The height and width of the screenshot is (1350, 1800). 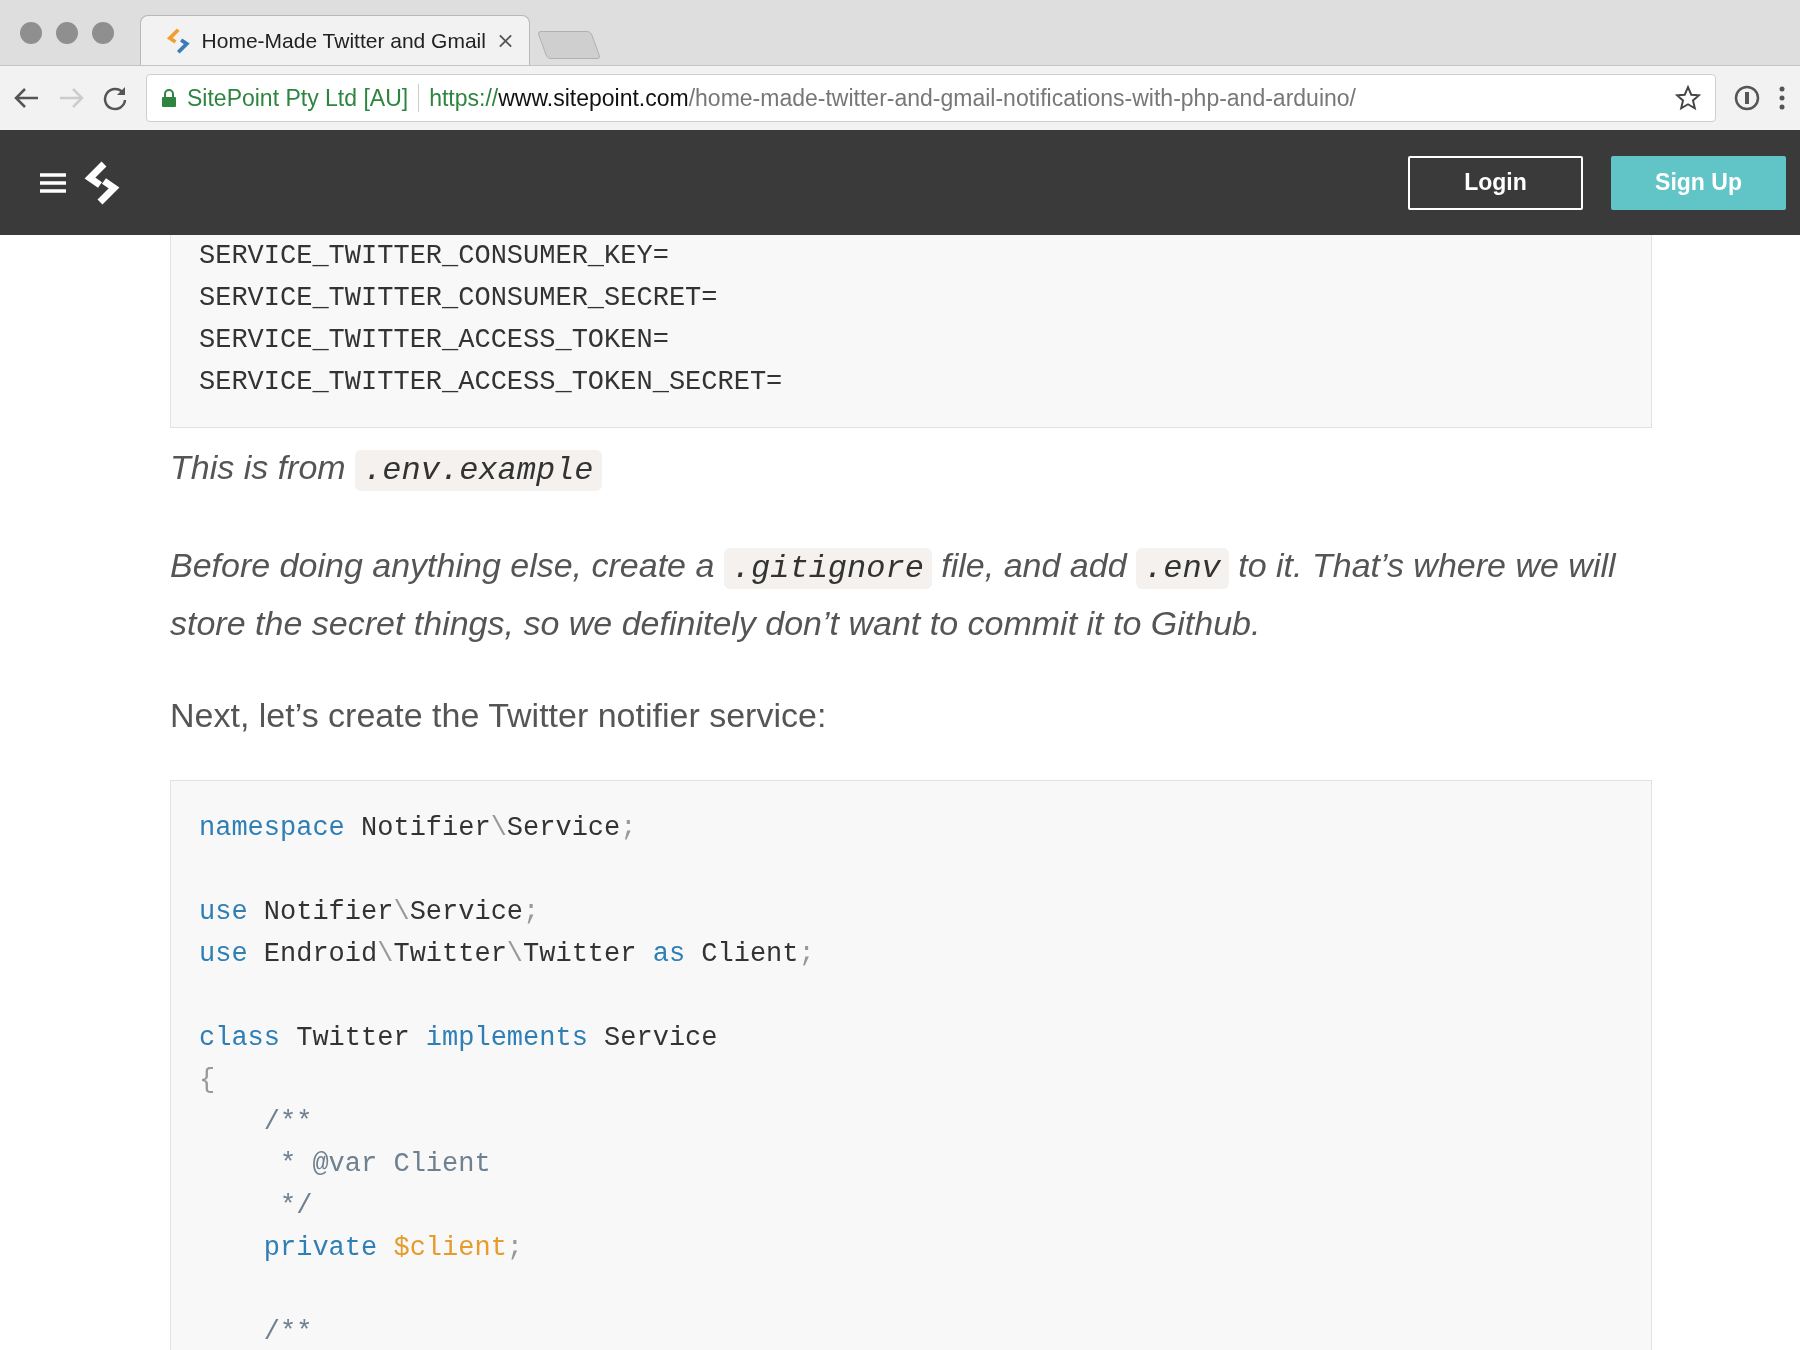 What do you see at coordinates (505, 40) in the screenshot?
I see `close-icon` at bounding box center [505, 40].